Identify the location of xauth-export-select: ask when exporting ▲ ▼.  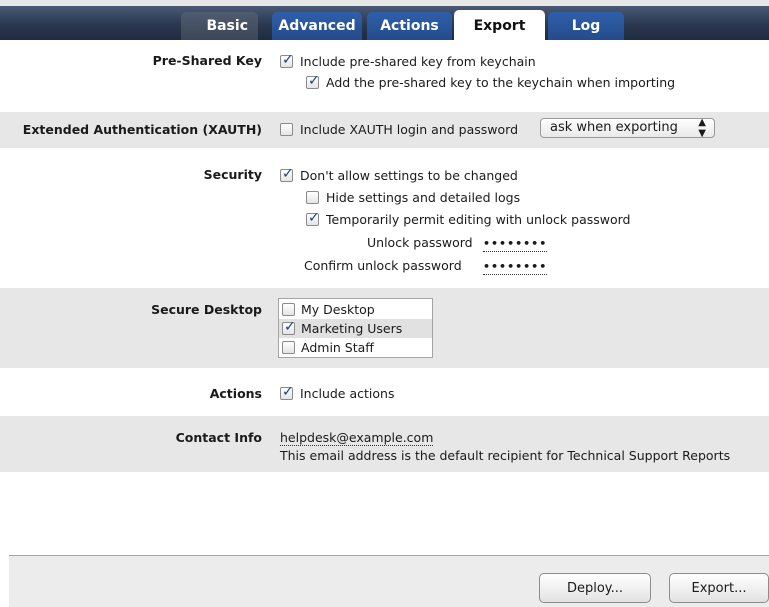
(627, 128).